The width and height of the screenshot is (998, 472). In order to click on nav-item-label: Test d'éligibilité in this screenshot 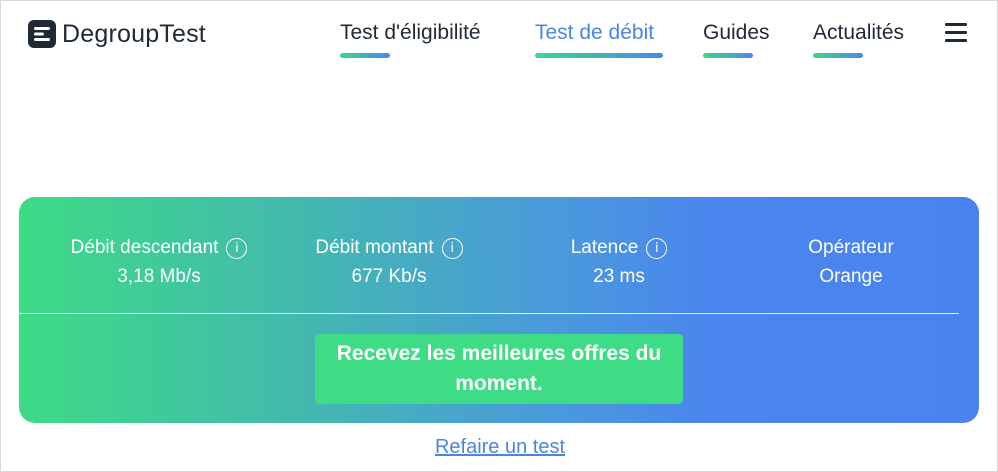, I will do `click(410, 32)`.